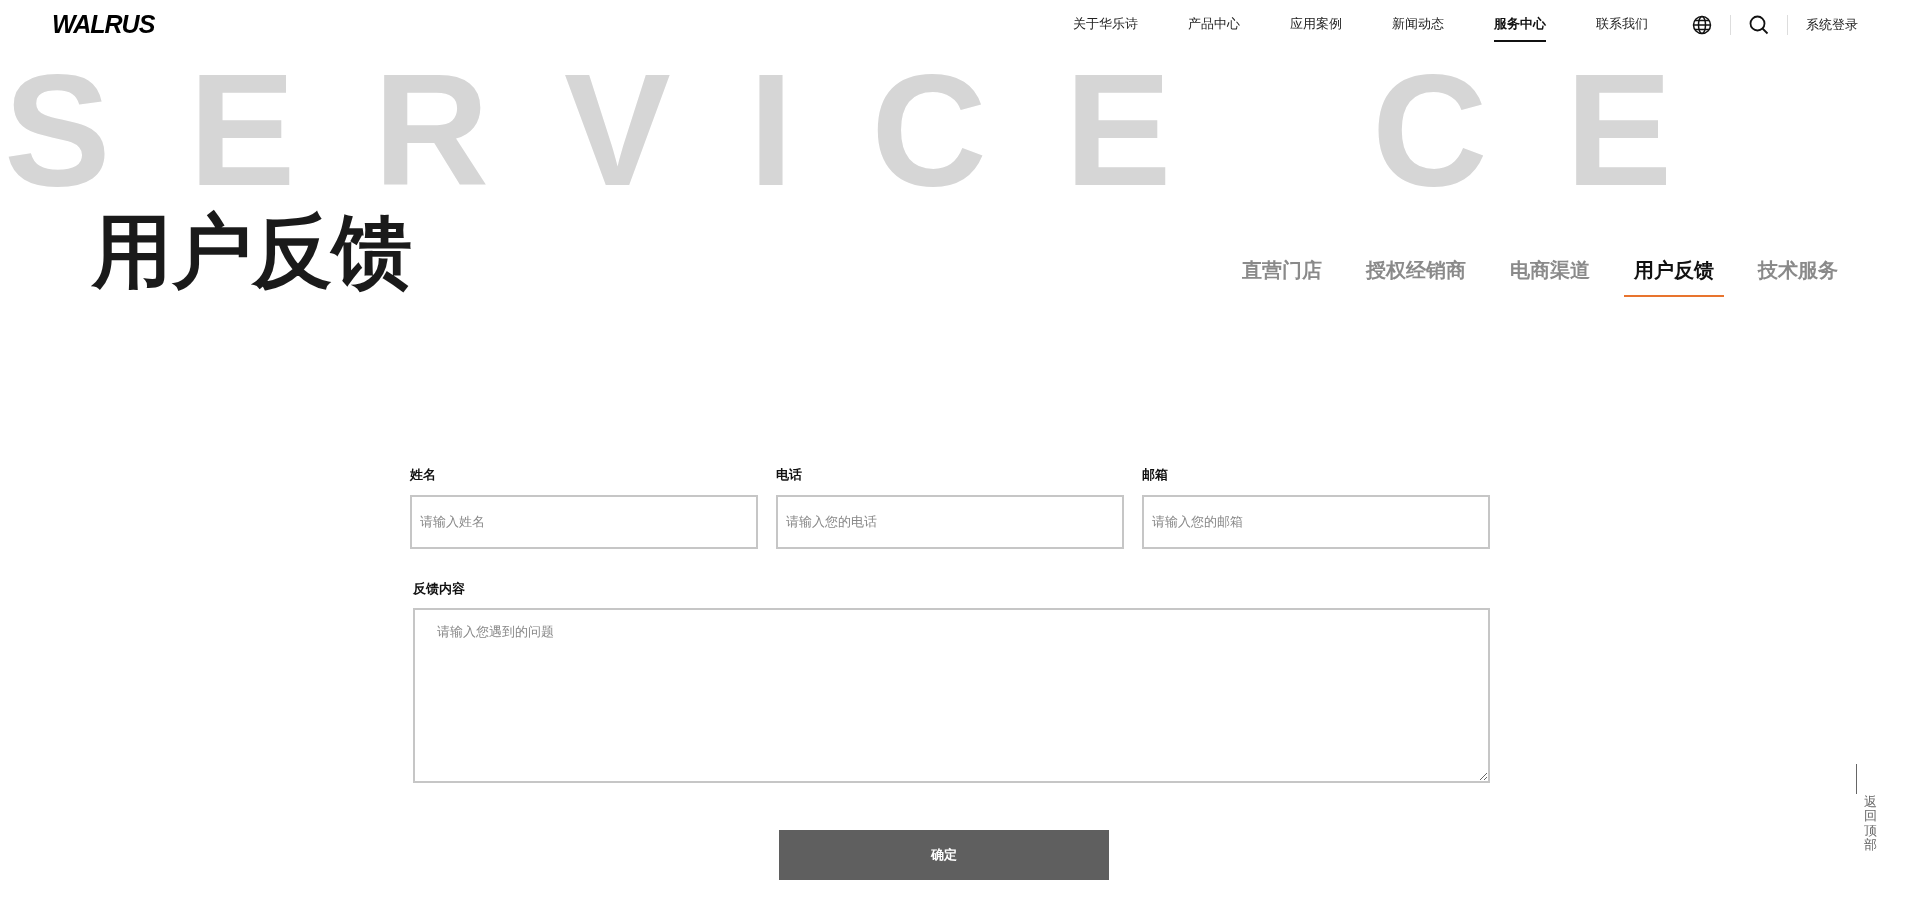 This screenshot has height=904, width=1910. What do you see at coordinates (103, 25) in the screenshot?
I see `logo: WALRUS` at bounding box center [103, 25].